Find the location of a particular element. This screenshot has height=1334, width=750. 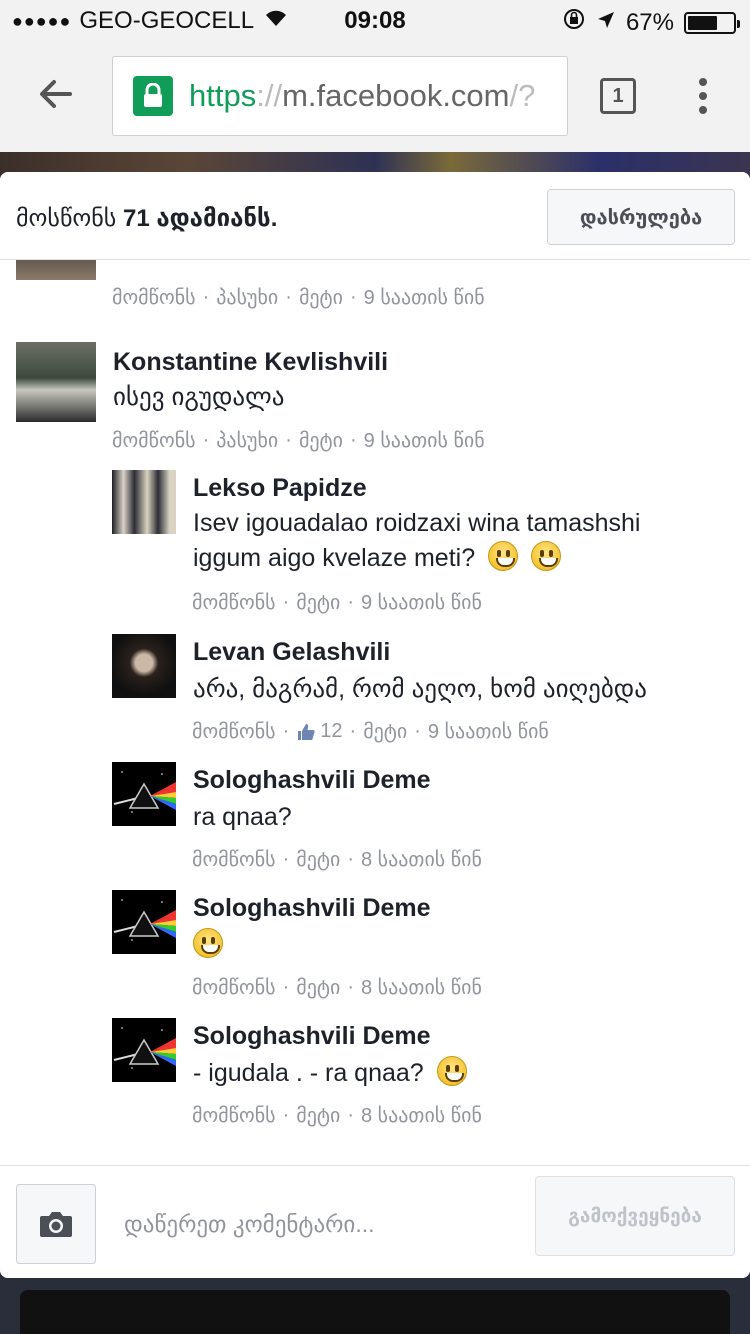

back-arrow-icon is located at coordinates (56, 94).